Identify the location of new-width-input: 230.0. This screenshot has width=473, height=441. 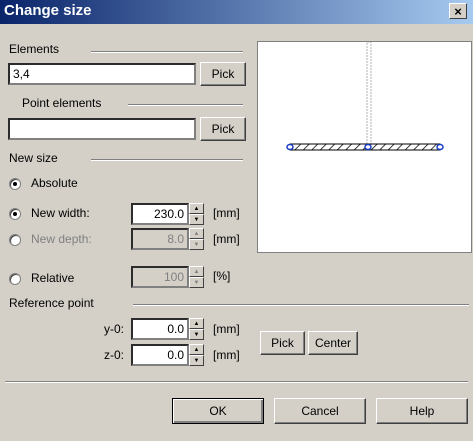
(160, 214).